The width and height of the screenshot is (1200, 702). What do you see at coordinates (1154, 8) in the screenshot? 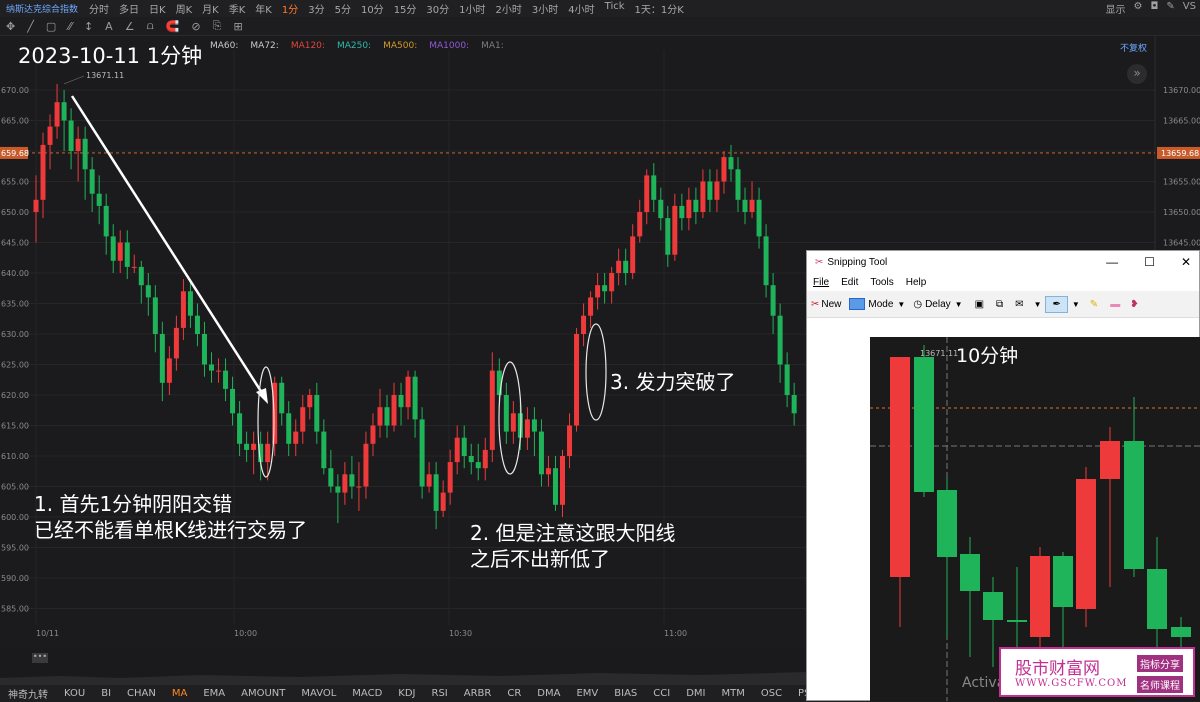
I see `camera-icon: ◘` at bounding box center [1154, 8].